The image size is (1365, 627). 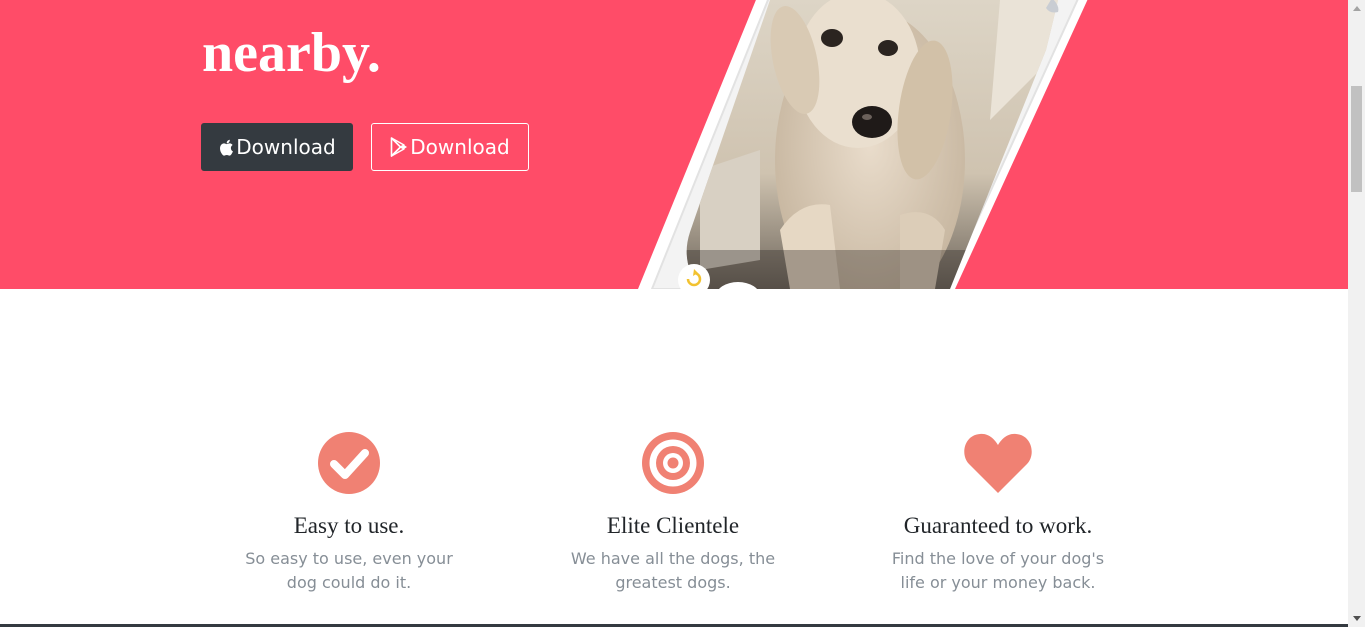 I want to click on scroll-up-arrow-icon, so click(x=1356, y=8).